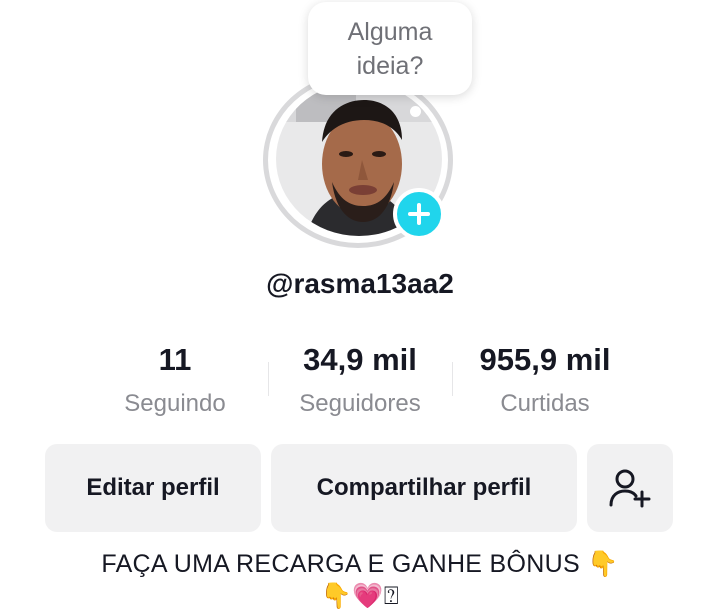  Describe the element at coordinates (360, 380) in the screenshot. I see `stat-followers: 34,9 mil Seguidores` at that location.